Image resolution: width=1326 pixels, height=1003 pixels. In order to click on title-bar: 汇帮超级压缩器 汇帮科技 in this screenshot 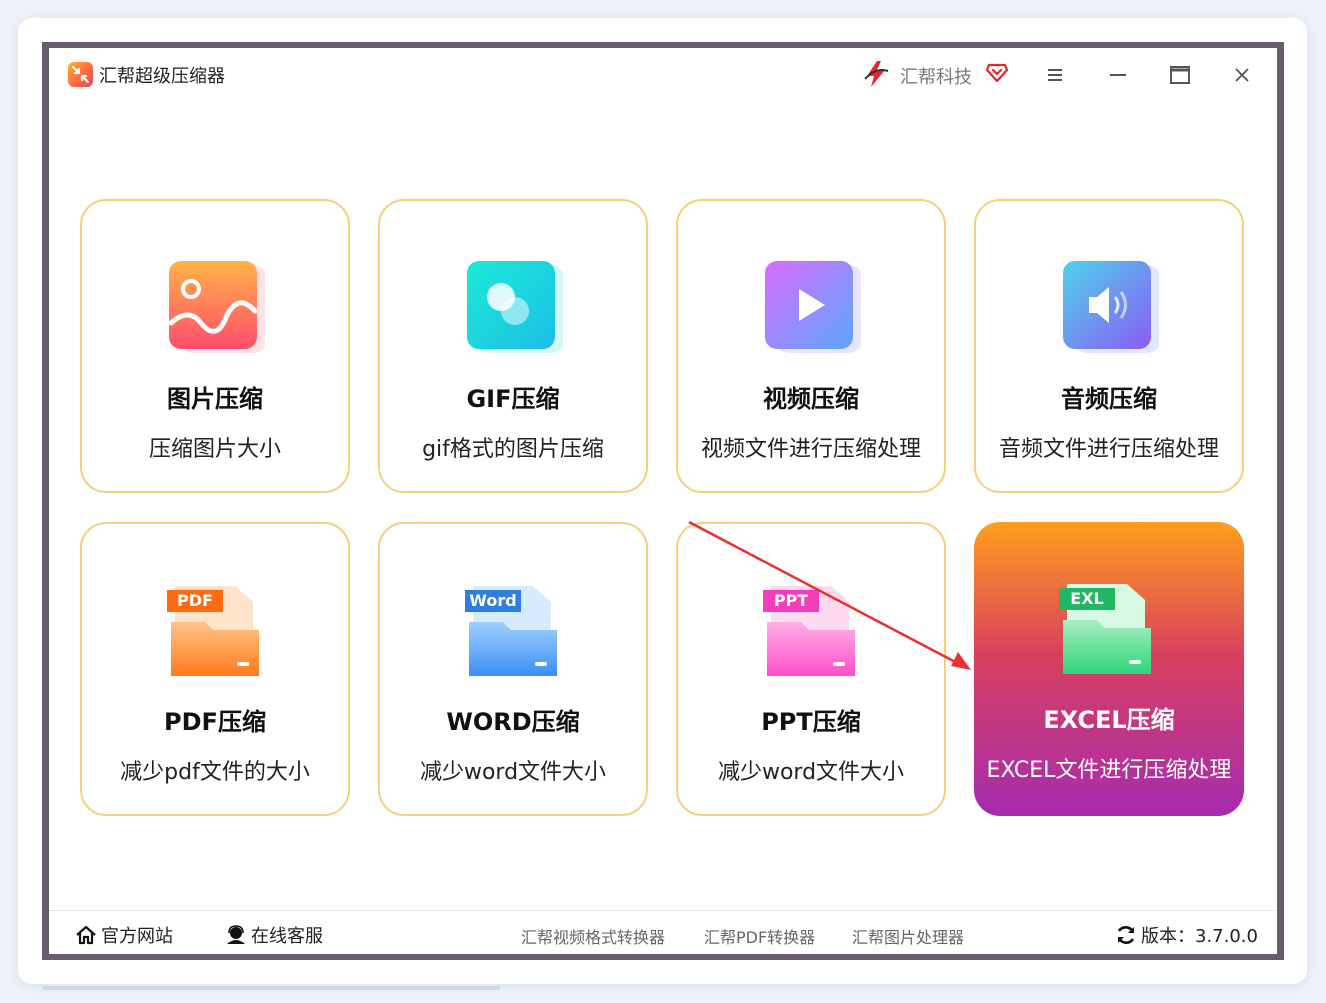, I will do `click(663, 76)`.